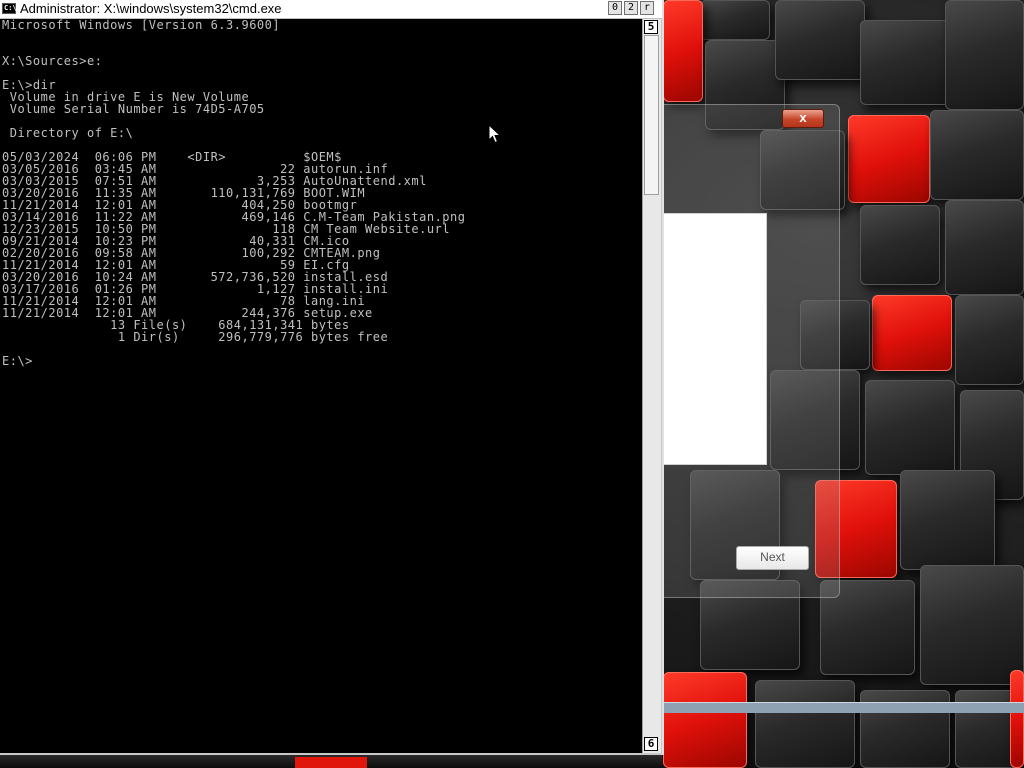 The height and width of the screenshot is (768, 1024). What do you see at coordinates (647, 8) in the screenshot?
I see `close-button: r` at bounding box center [647, 8].